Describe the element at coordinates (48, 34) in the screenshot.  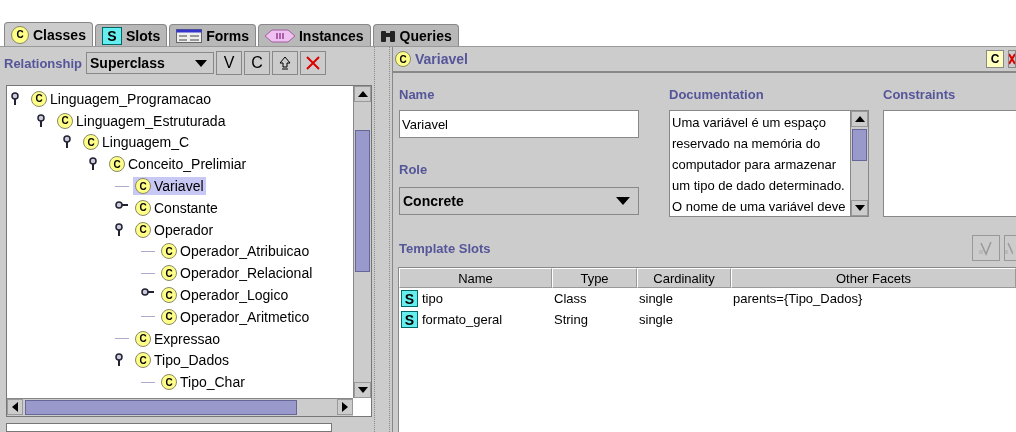
I see `tab: C Classes` at that location.